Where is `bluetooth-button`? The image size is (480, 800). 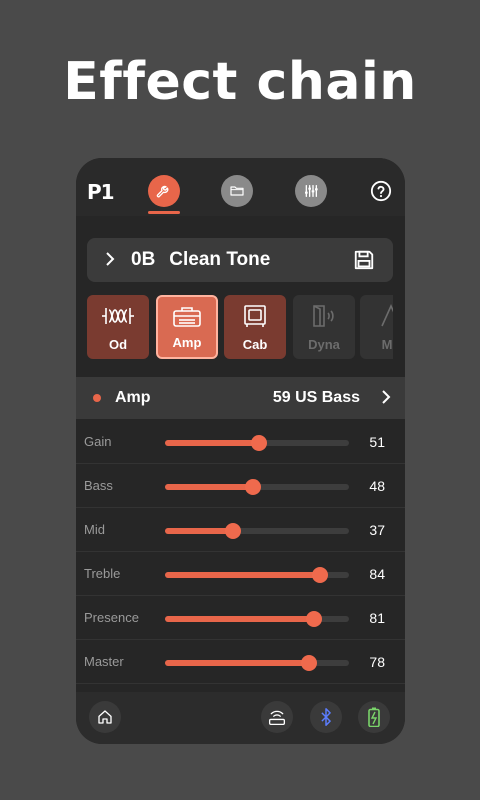 bluetooth-button is located at coordinates (326, 717).